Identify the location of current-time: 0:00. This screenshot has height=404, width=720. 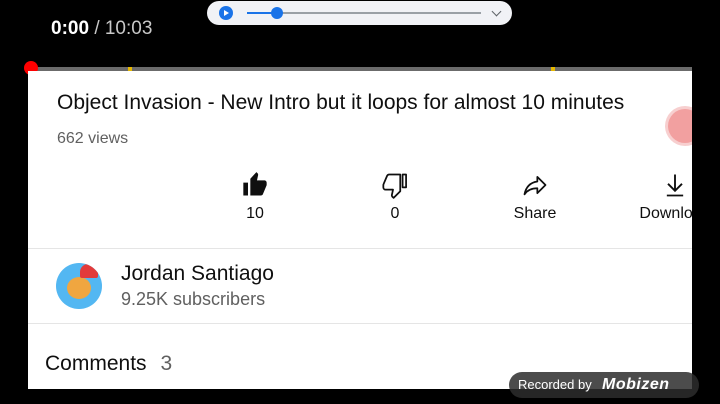
(70, 28).